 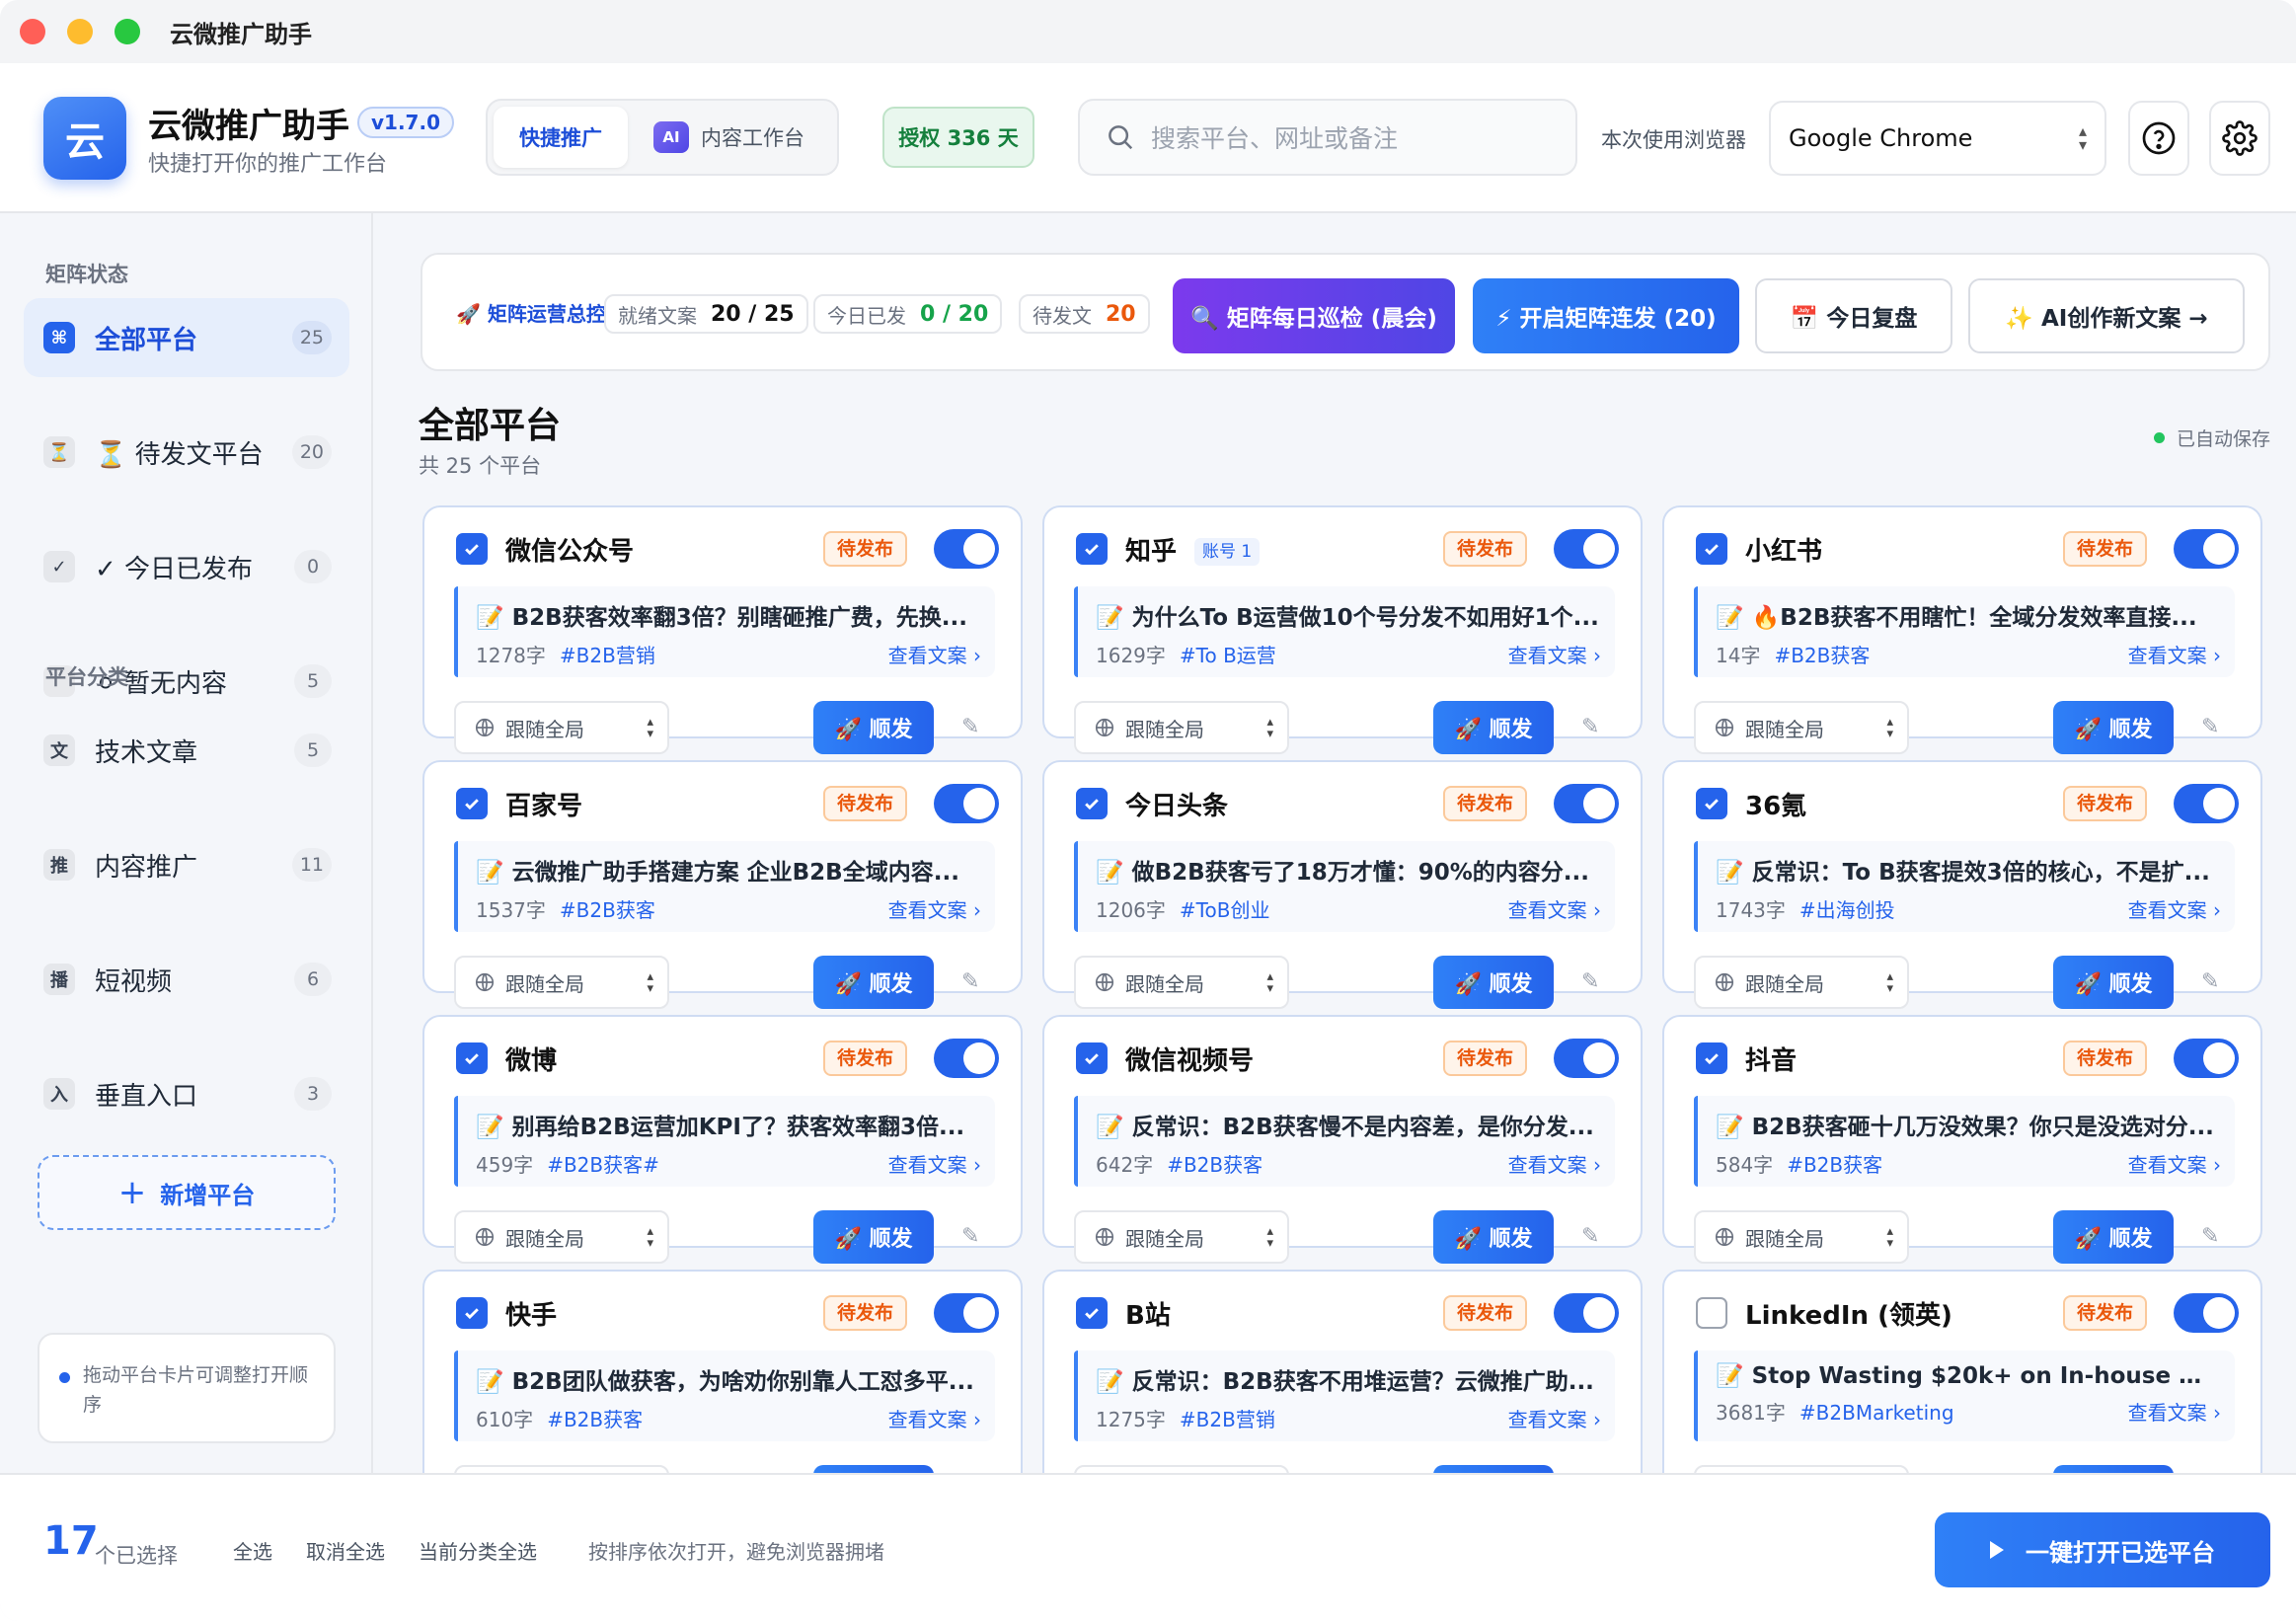 I want to click on sidebar-item-vertical-entry: 入垂直入口 3, so click(x=186, y=1094).